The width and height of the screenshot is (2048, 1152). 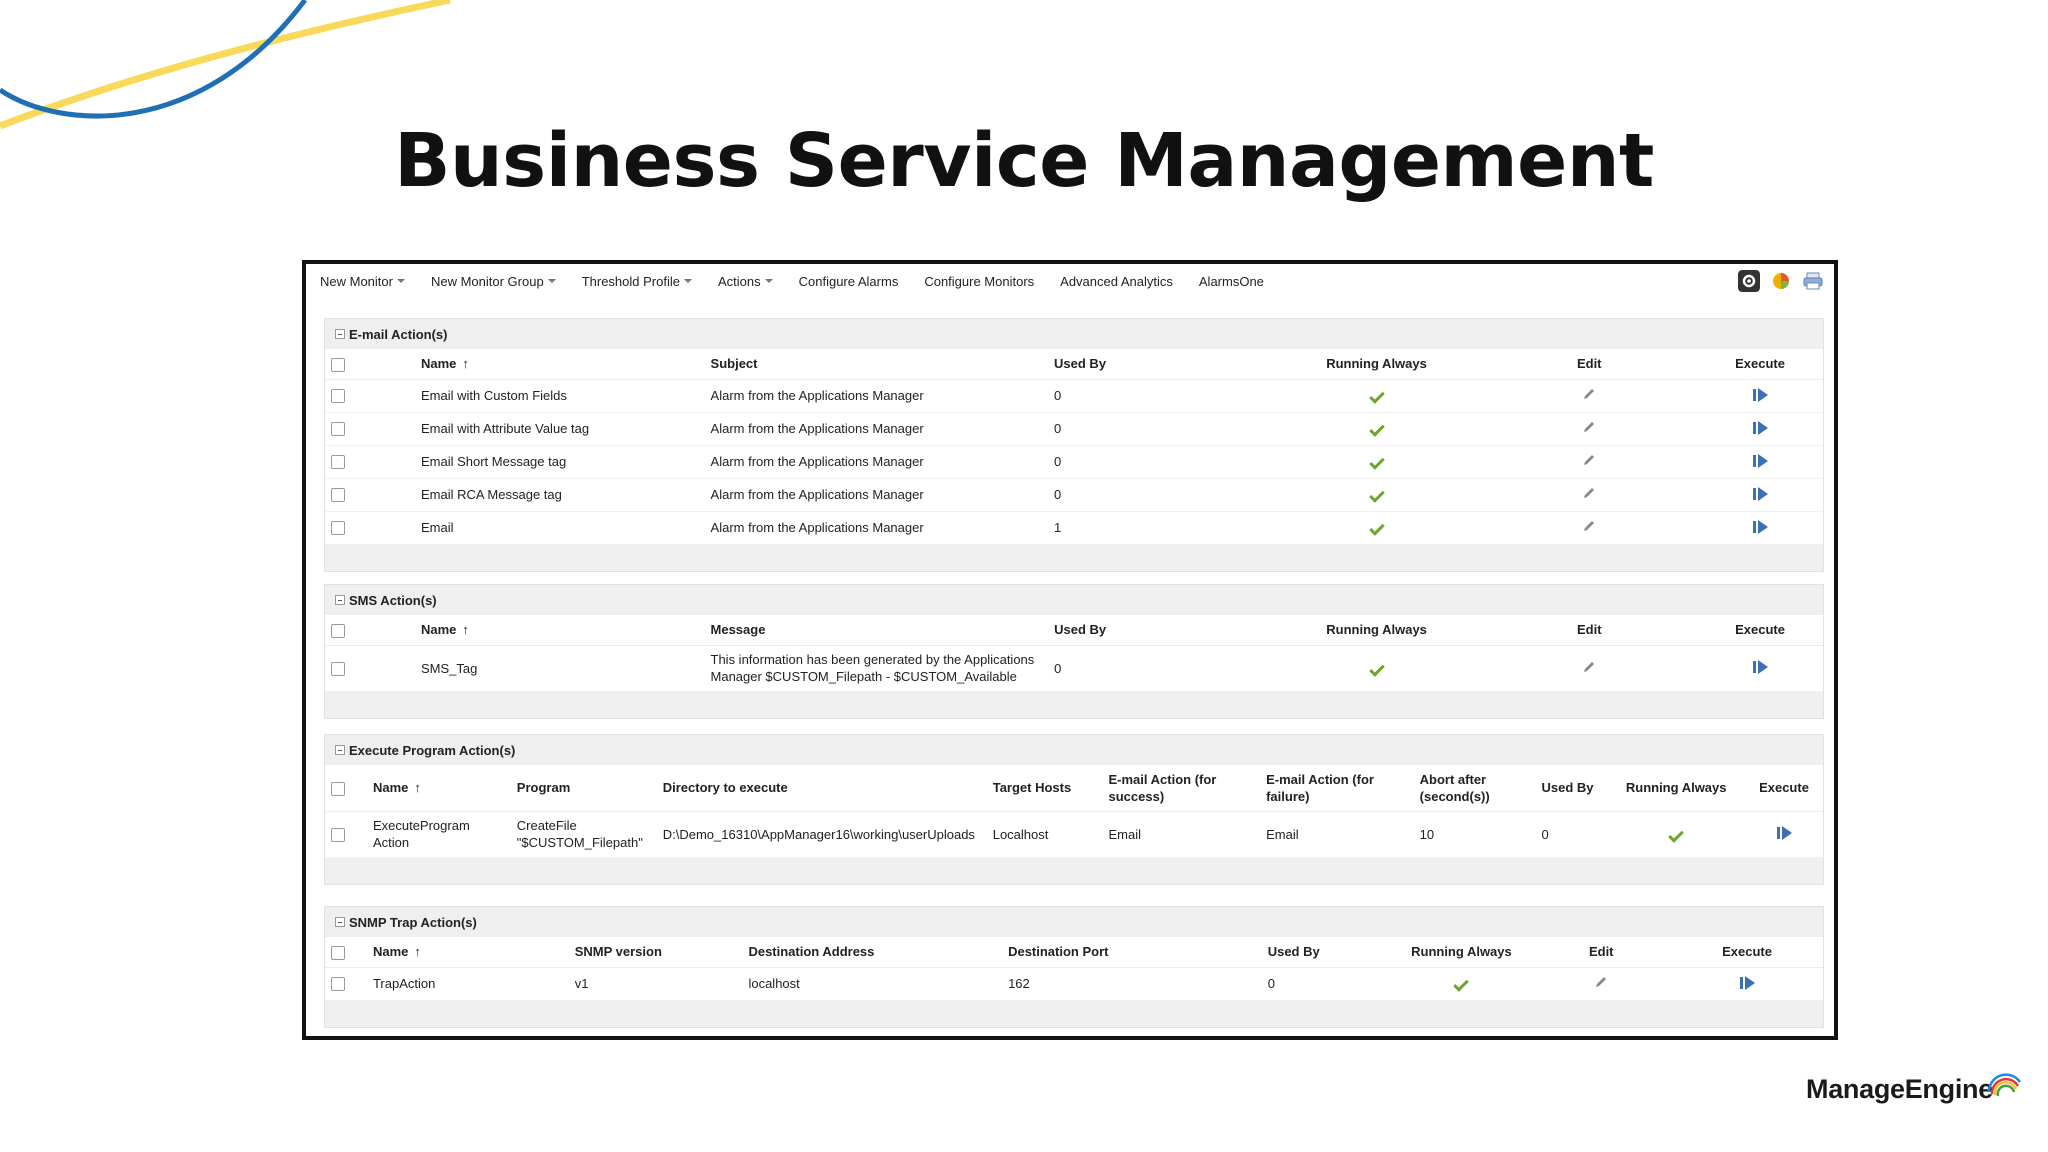 I want to click on menu-label: Configure Monitors, so click(x=979, y=281).